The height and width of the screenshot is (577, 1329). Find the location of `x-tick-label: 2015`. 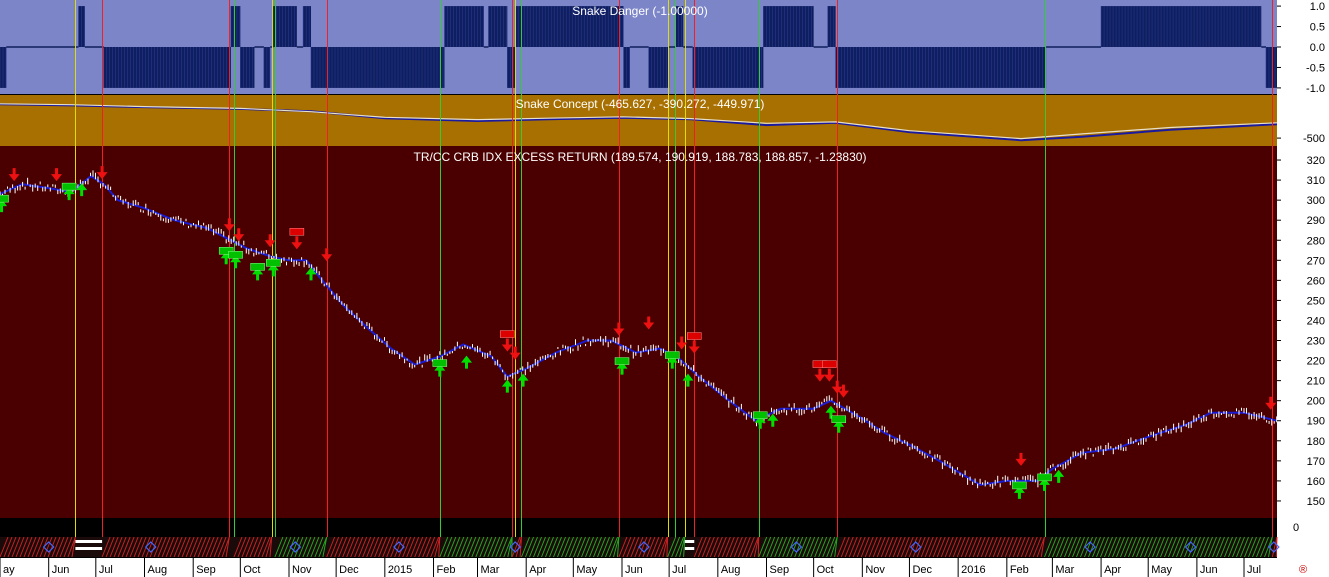

x-tick-label: 2015 is located at coordinates (400, 570).